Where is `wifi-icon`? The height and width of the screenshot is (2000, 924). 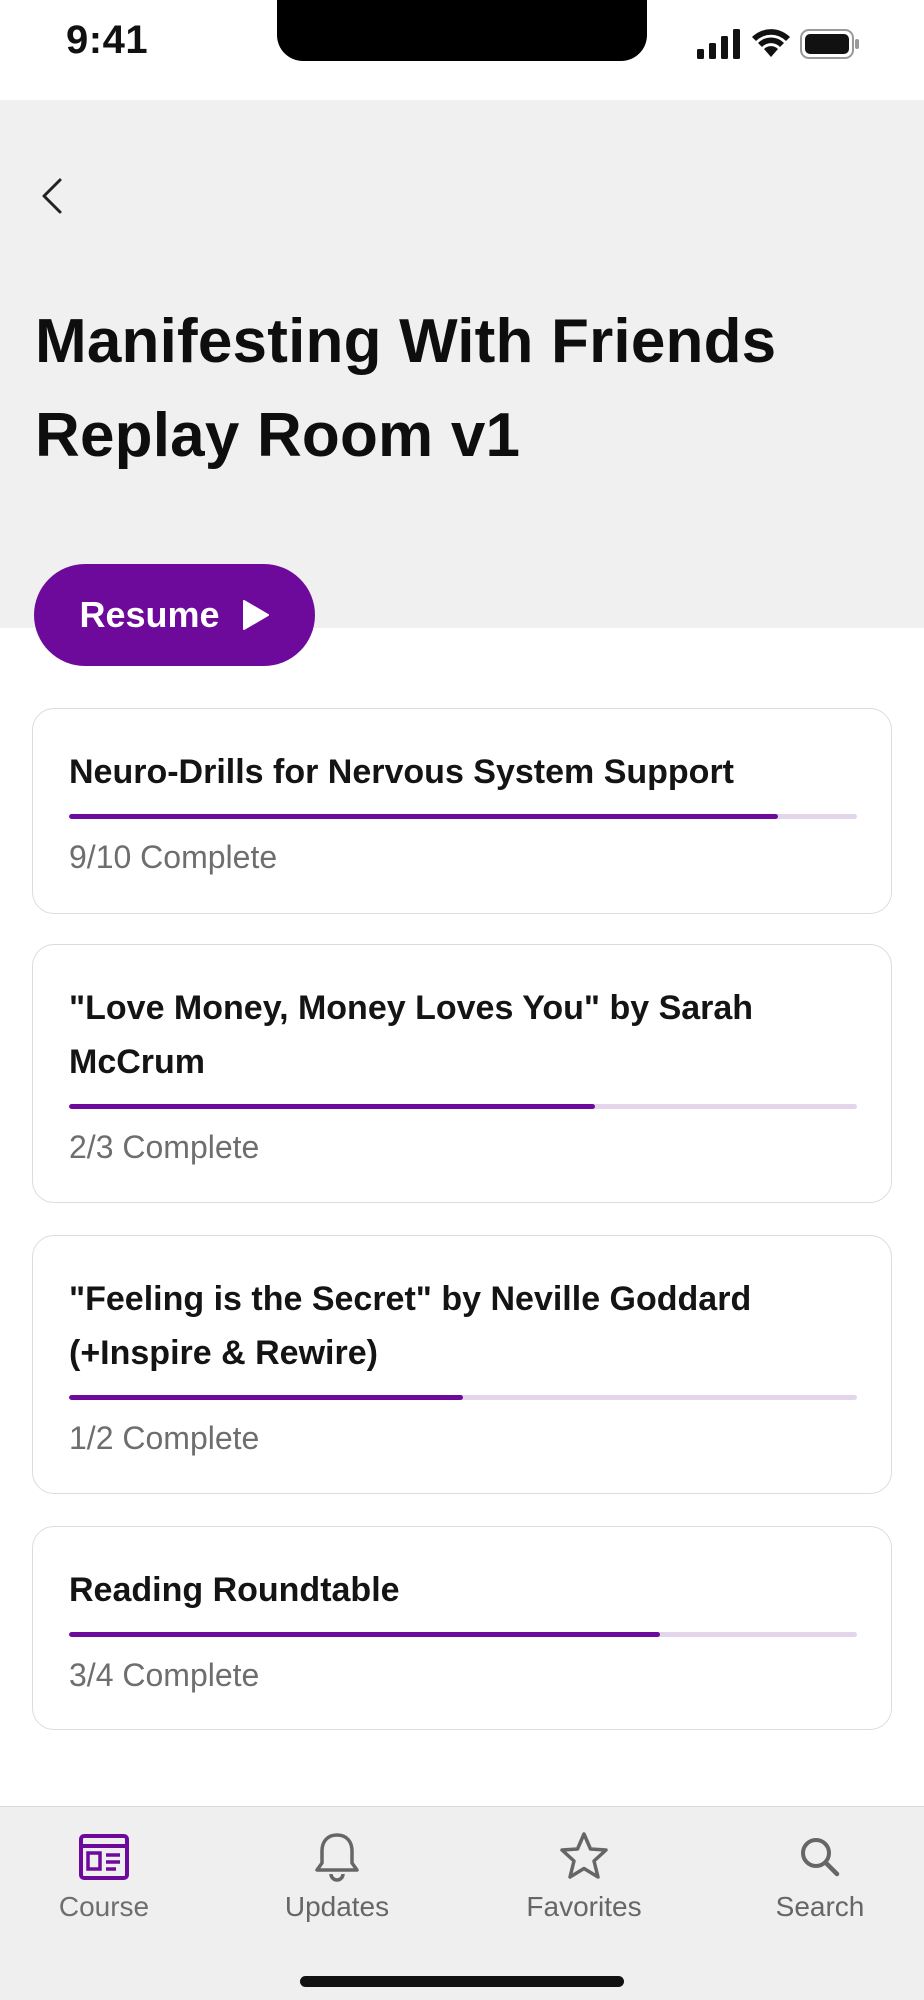 wifi-icon is located at coordinates (771, 43).